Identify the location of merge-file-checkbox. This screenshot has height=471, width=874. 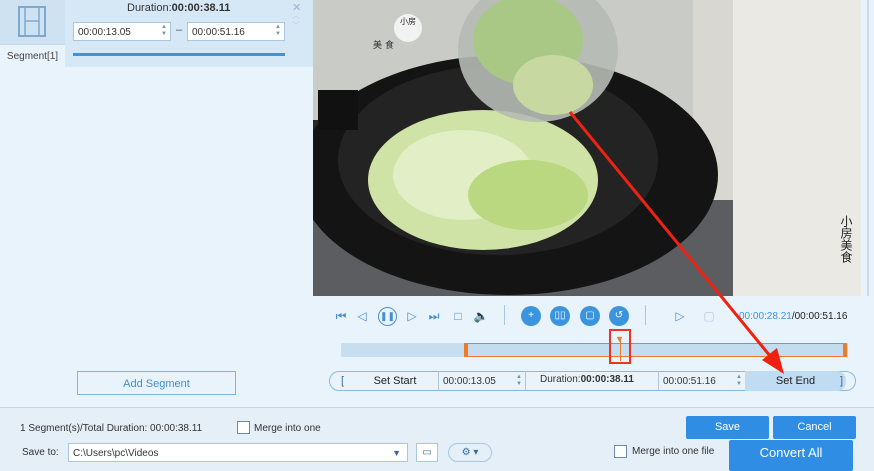
(620, 451).